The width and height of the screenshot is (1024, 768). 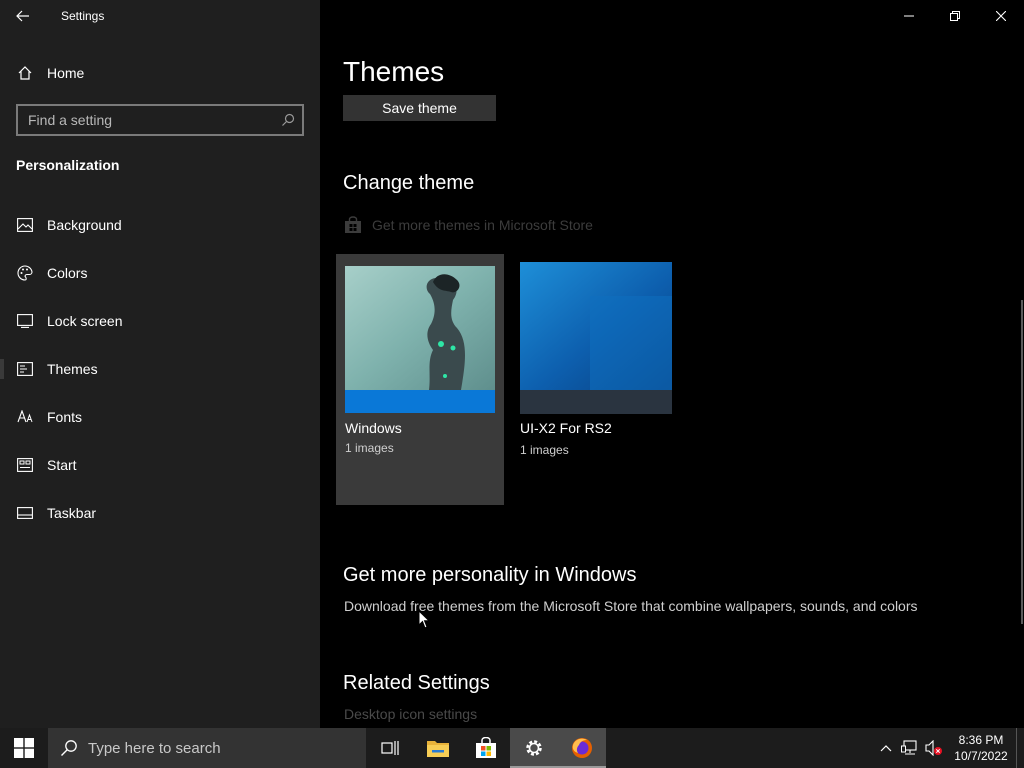 What do you see at coordinates (25, 369) in the screenshot?
I see `themes-icon` at bounding box center [25, 369].